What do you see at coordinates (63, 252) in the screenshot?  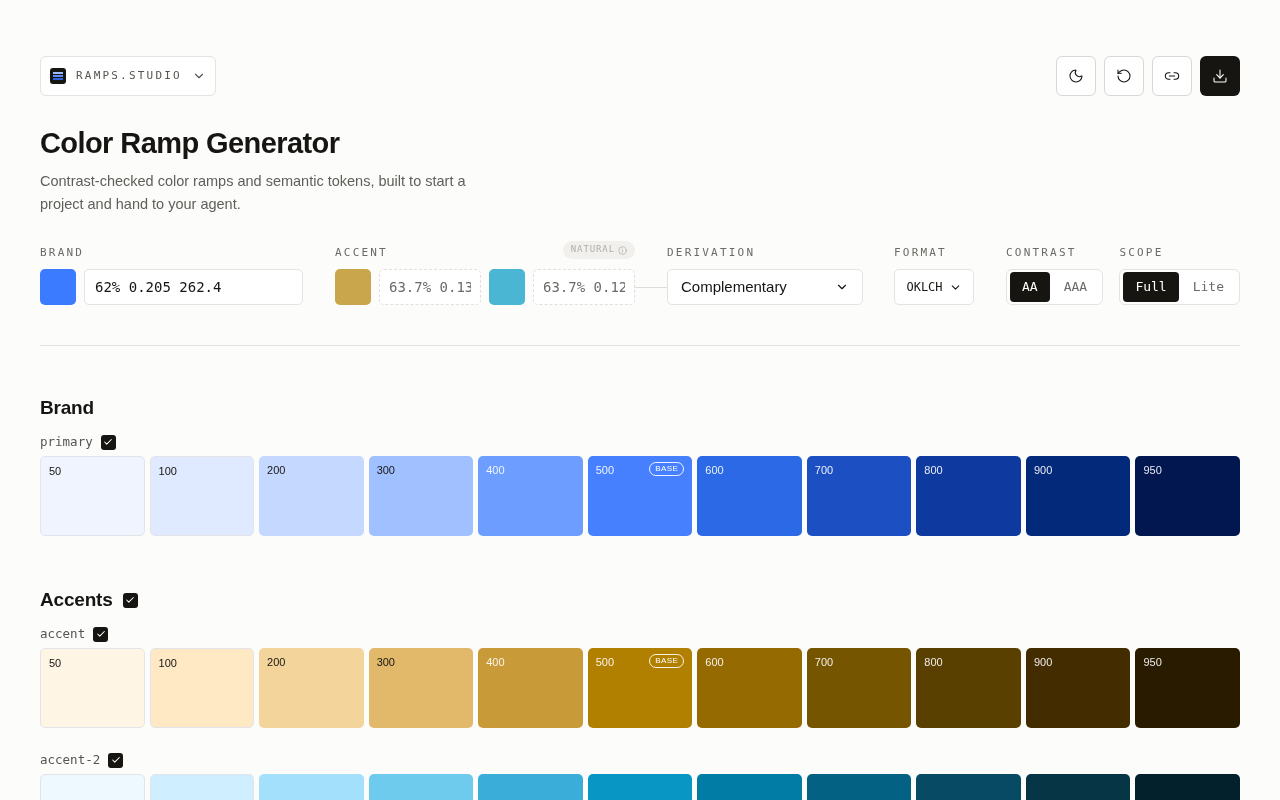 I see `field-label: BRAND` at bounding box center [63, 252].